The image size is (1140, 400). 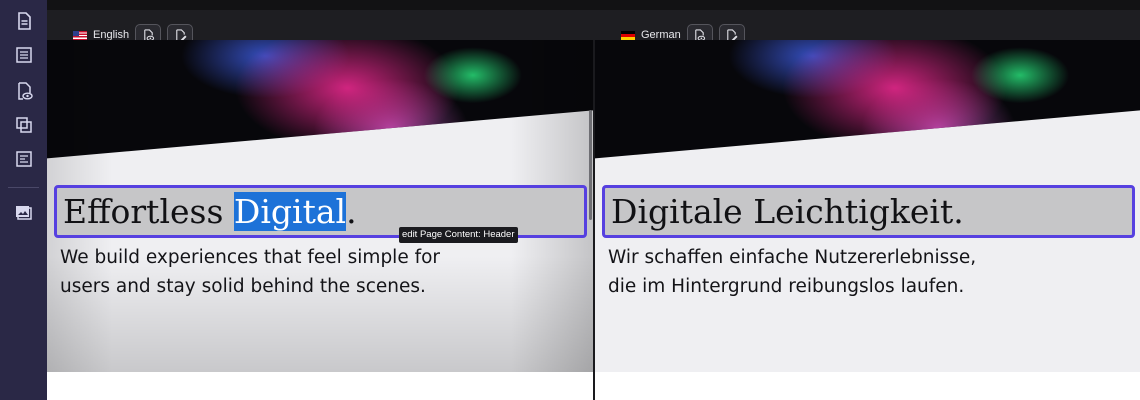 I want to click on body-line: Wir schaffen einfache Nutzererlebnisse,, so click(x=792, y=257).